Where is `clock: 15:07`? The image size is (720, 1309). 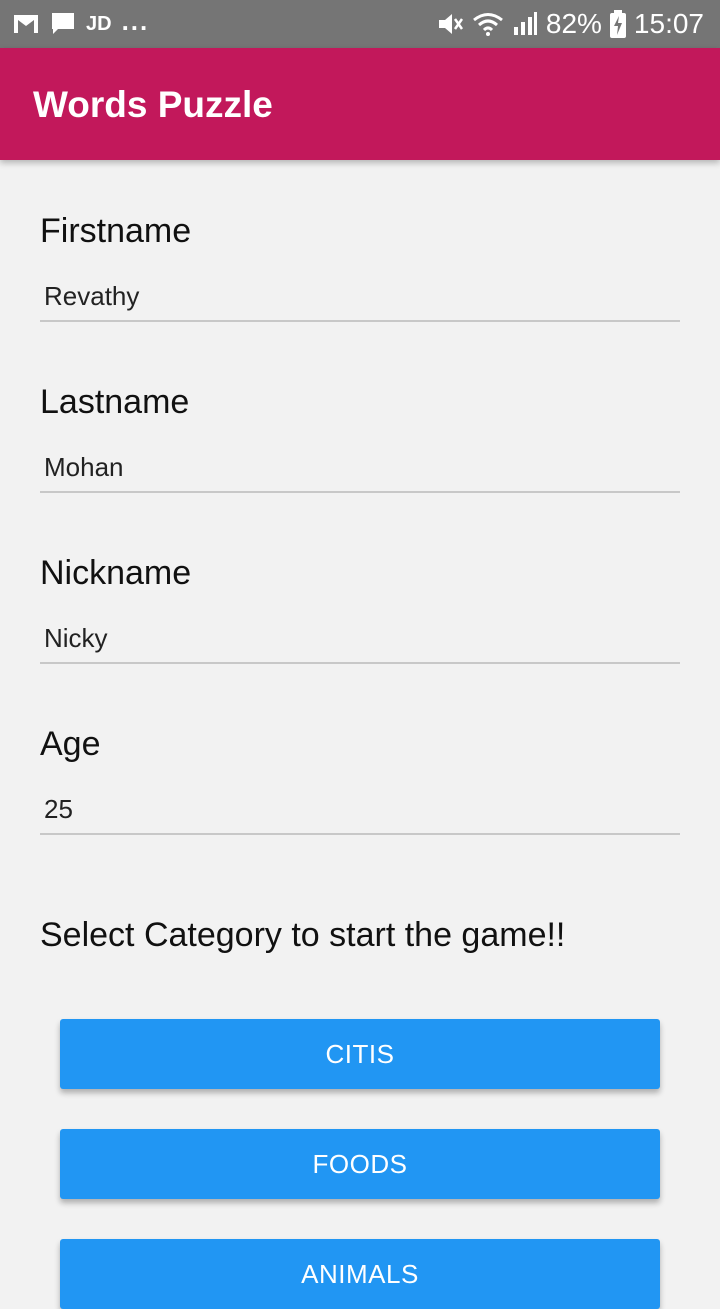
clock: 15:07 is located at coordinates (668, 23).